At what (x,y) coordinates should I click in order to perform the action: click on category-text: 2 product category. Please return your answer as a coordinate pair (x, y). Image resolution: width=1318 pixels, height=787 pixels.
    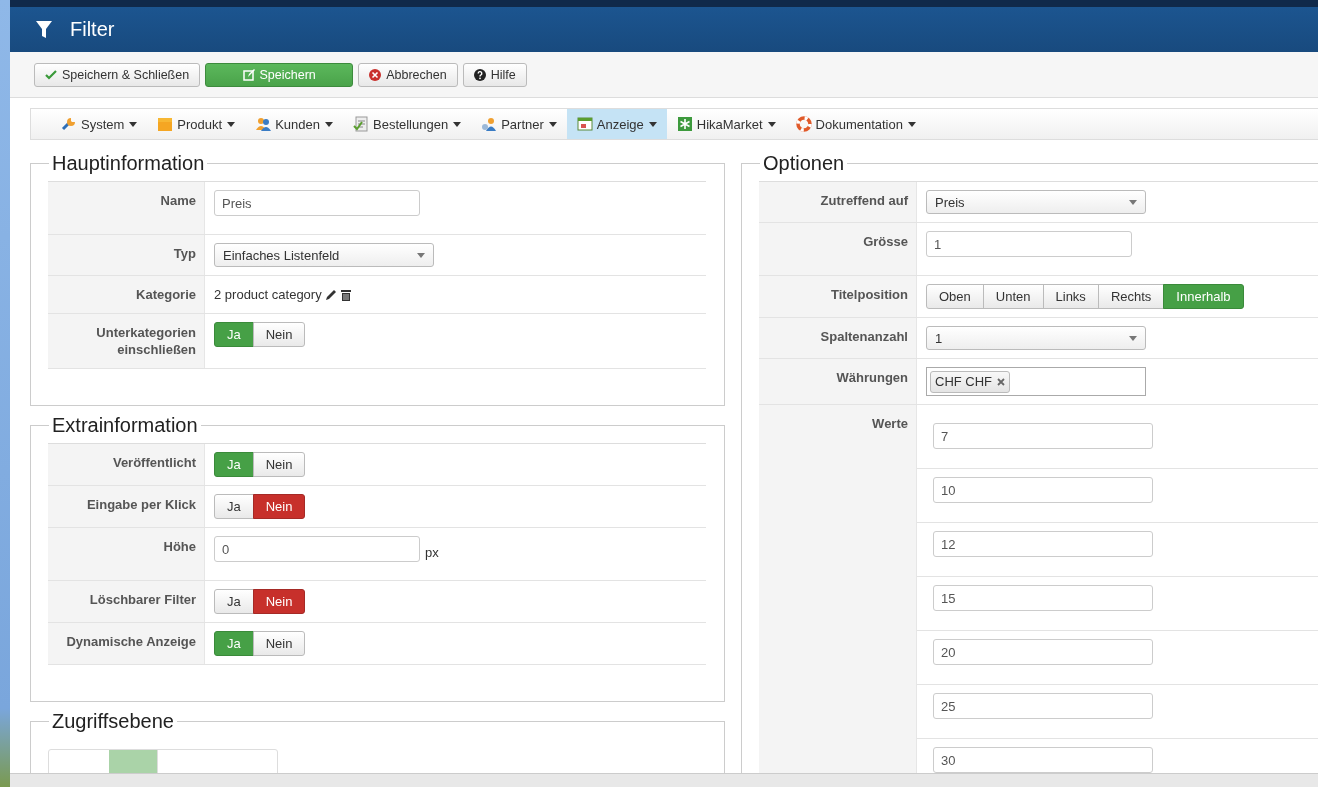
    Looking at the image, I should click on (268, 294).